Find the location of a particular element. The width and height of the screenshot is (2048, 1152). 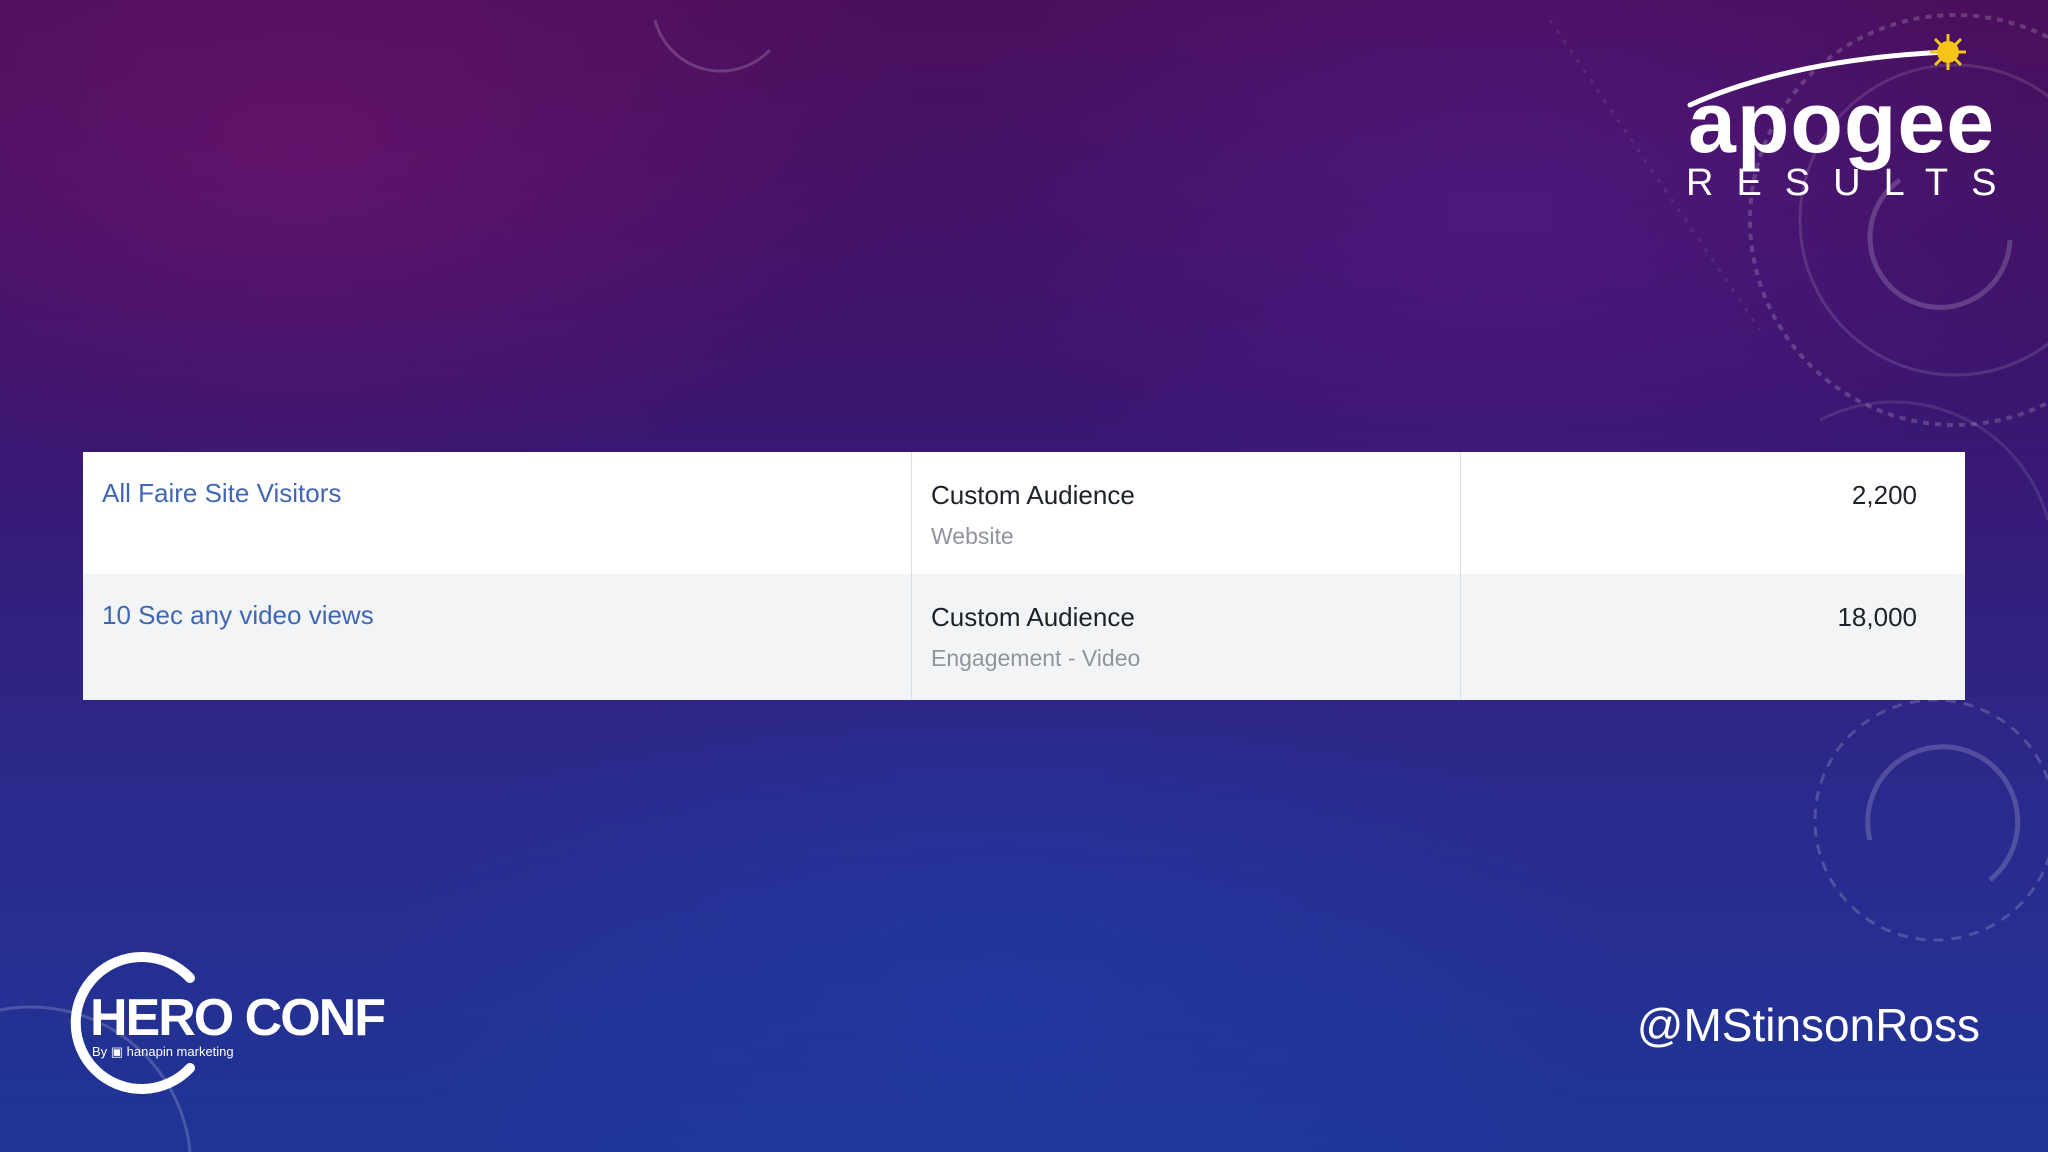

audience-size: 18,000 is located at coordinates (1877, 617).